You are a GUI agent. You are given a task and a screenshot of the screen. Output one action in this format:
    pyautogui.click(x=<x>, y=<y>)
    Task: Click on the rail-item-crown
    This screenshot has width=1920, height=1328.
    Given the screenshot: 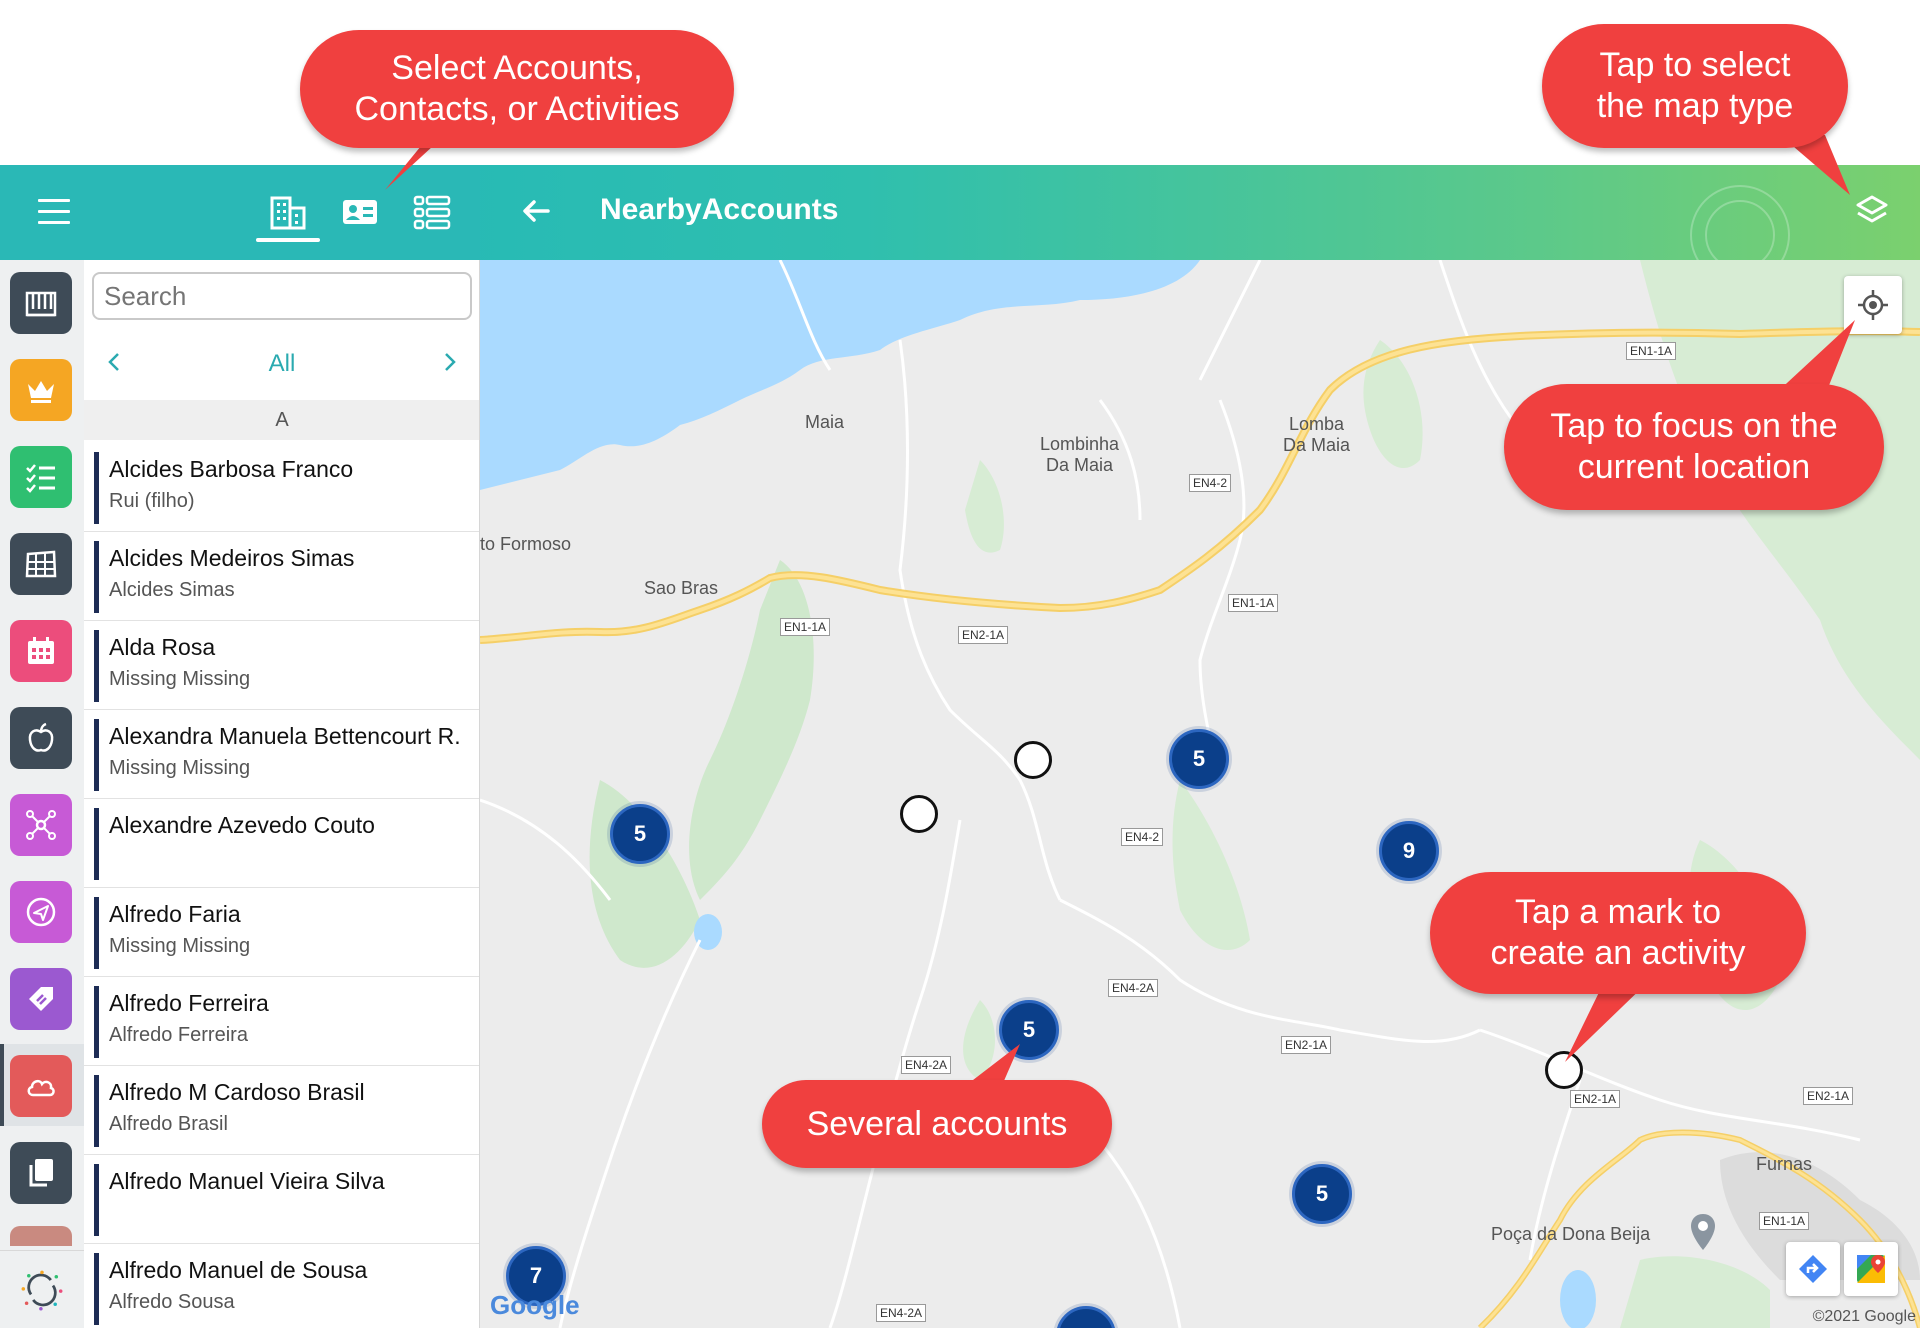 What is the action you would take?
    pyautogui.click(x=41, y=390)
    